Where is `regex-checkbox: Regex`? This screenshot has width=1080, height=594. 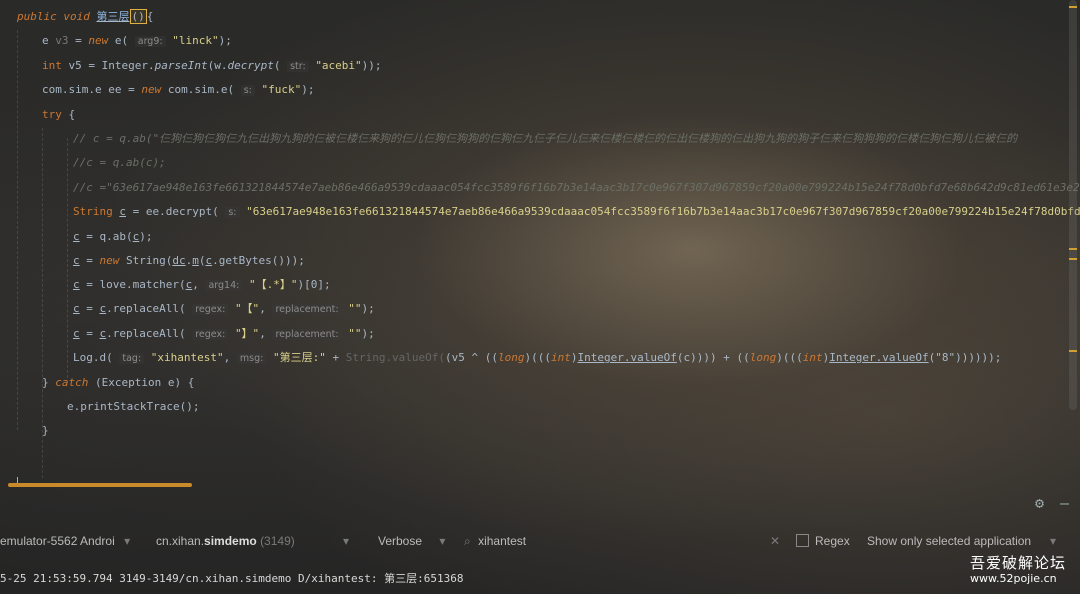 regex-checkbox: Regex is located at coordinates (823, 541).